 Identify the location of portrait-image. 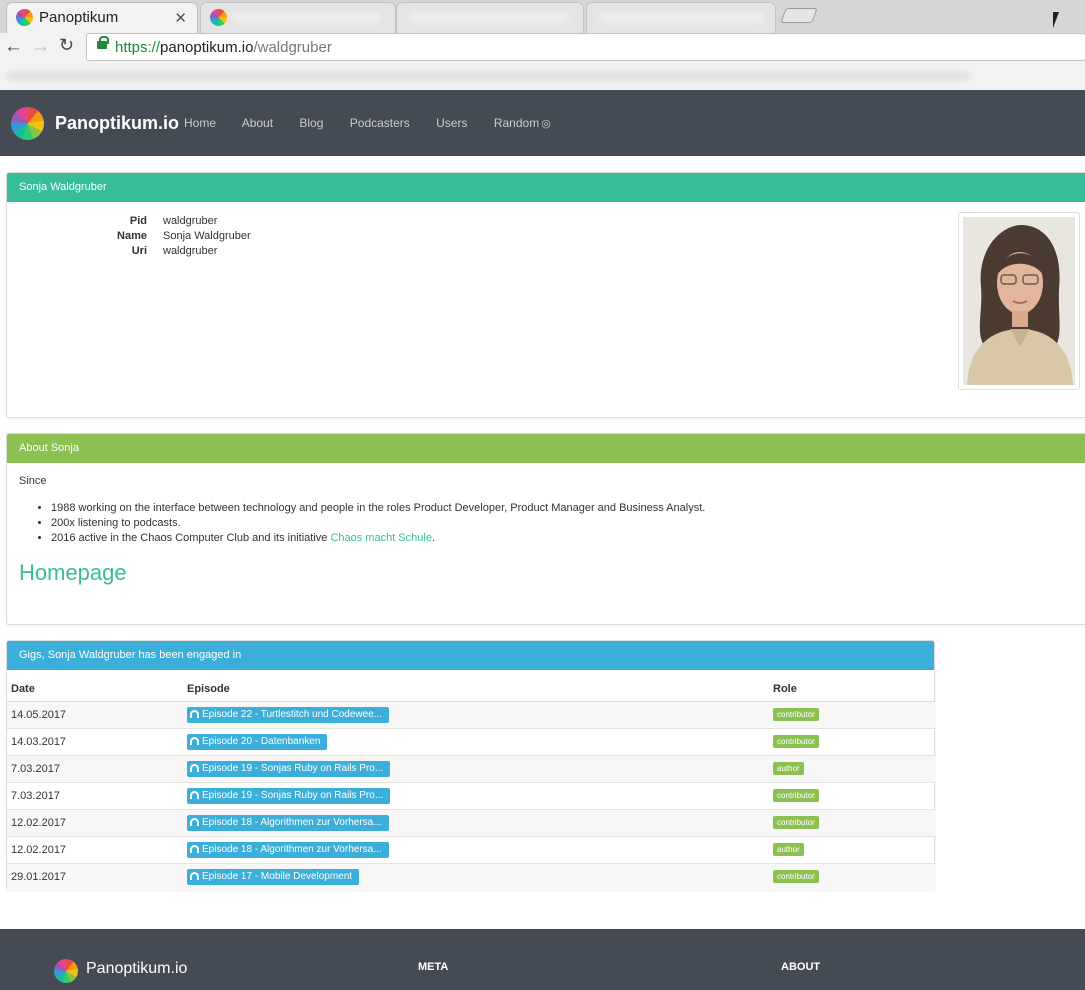
(1019, 301).